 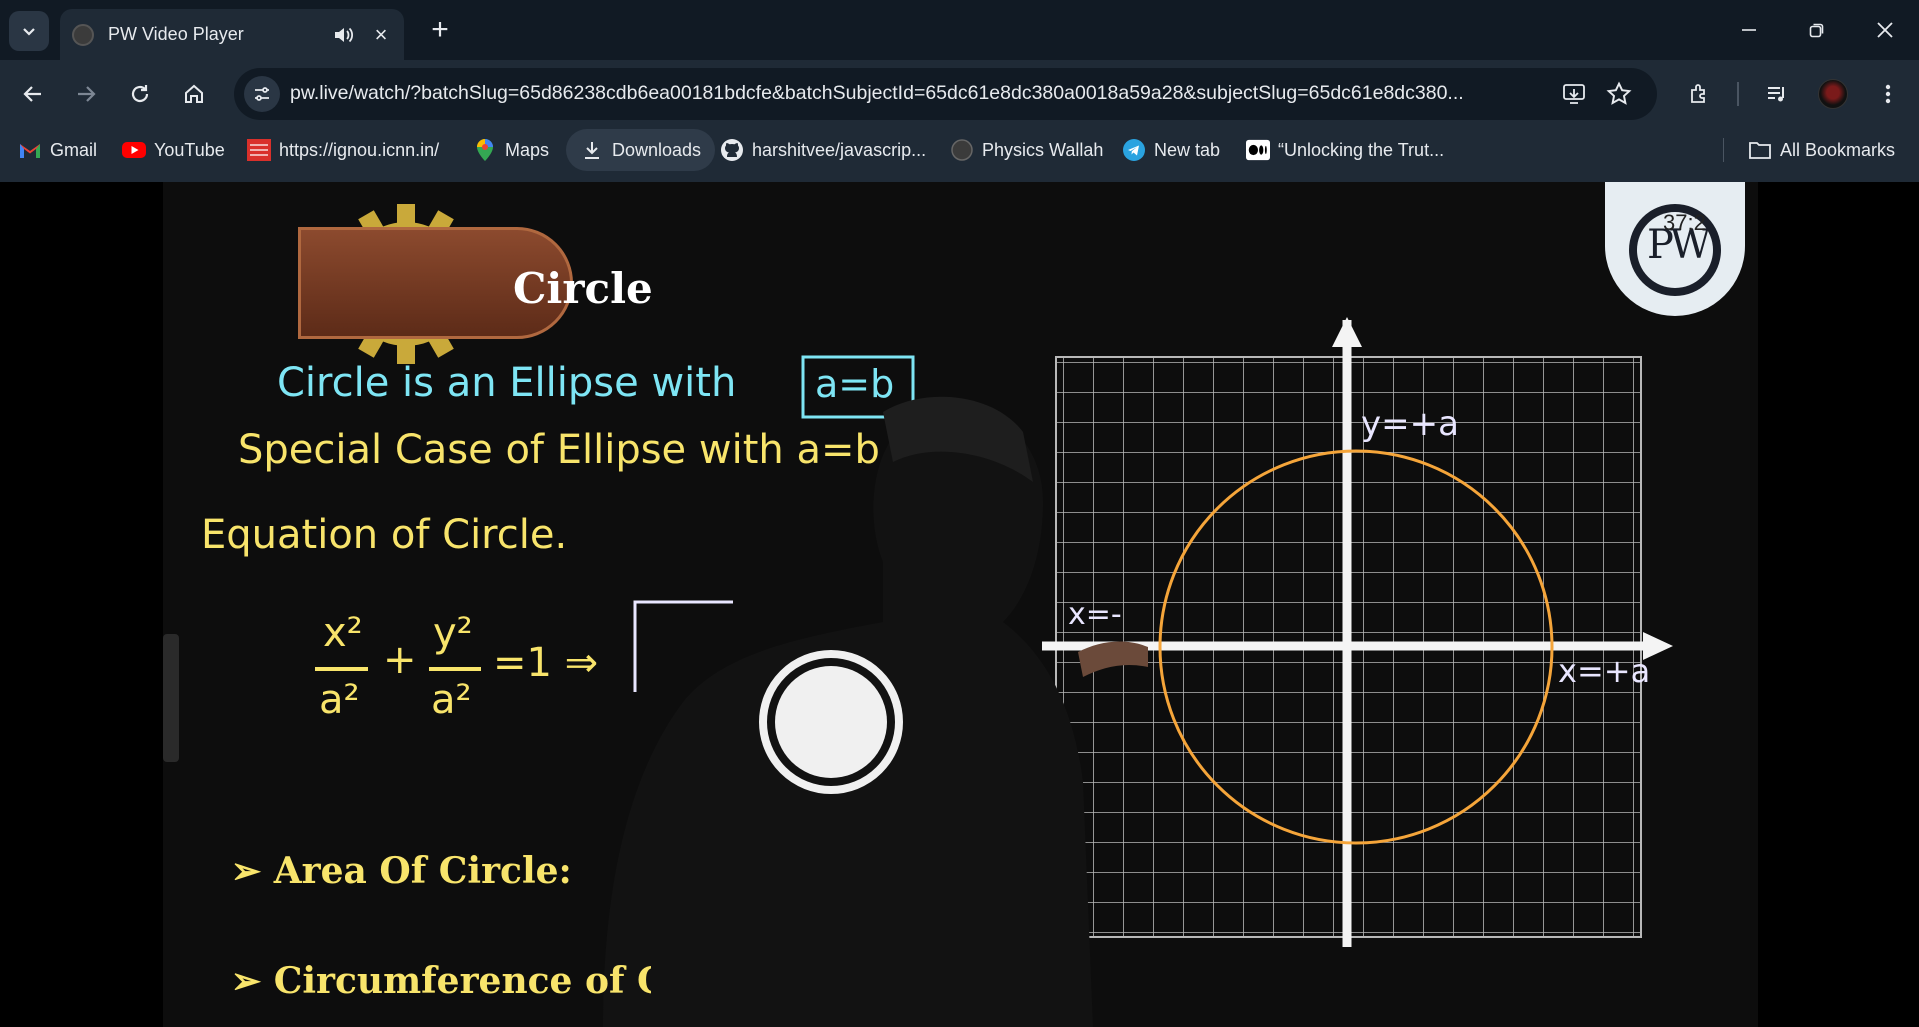 I want to click on arrow-right-icon, so click(x=87, y=94).